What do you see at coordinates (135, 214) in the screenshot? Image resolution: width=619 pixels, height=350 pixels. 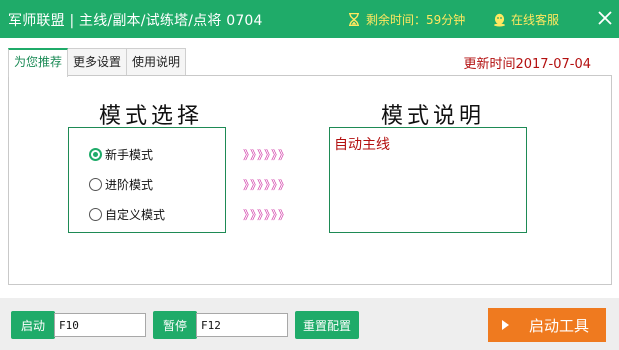 I see `mode-option-label: 自定义模式` at bounding box center [135, 214].